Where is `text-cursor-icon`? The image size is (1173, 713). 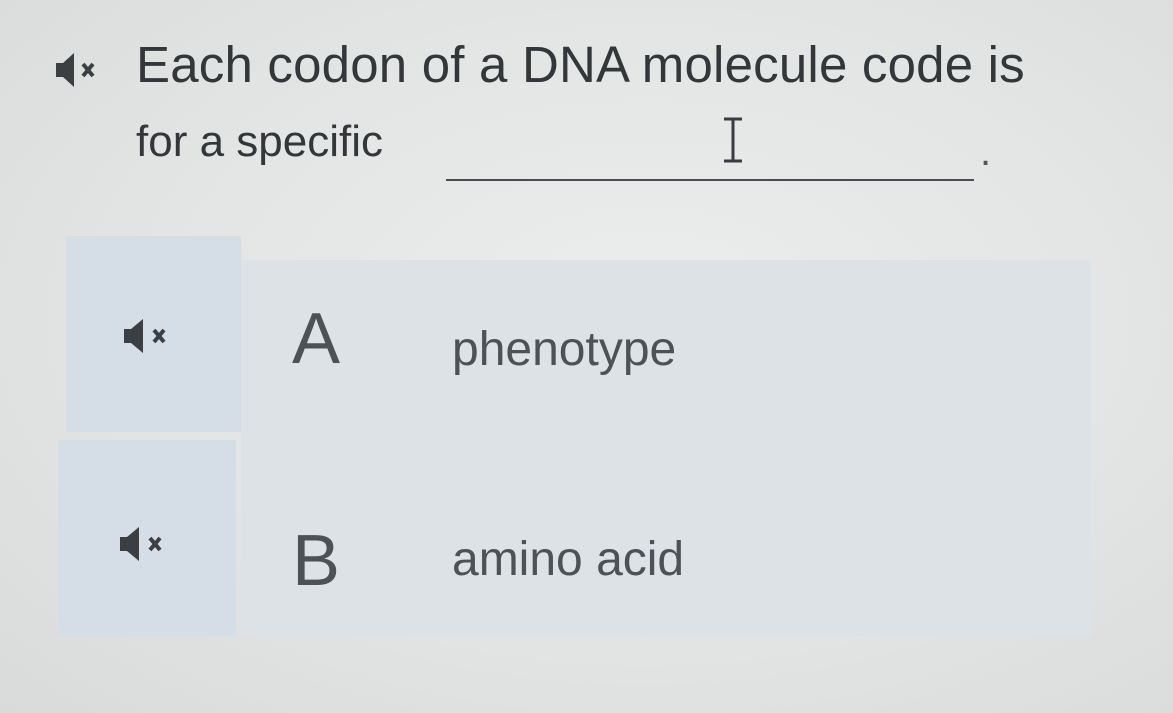 text-cursor-icon is located at coordinates (733, 140).